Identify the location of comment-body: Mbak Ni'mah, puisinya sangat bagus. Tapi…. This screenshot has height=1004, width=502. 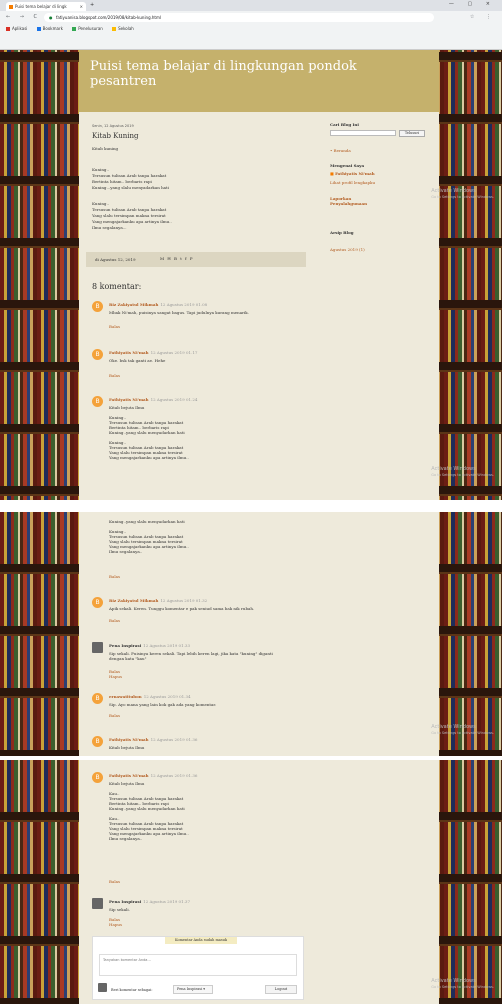
(179, 312).